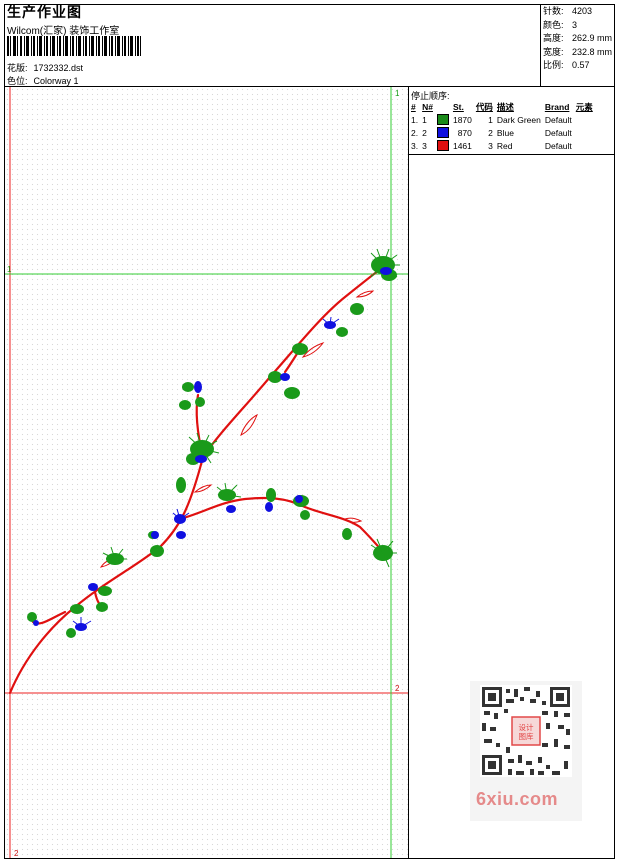 This screenshot has width=620, height=863. I want to click on design-value: 1732332.dst, so click(58, 68).